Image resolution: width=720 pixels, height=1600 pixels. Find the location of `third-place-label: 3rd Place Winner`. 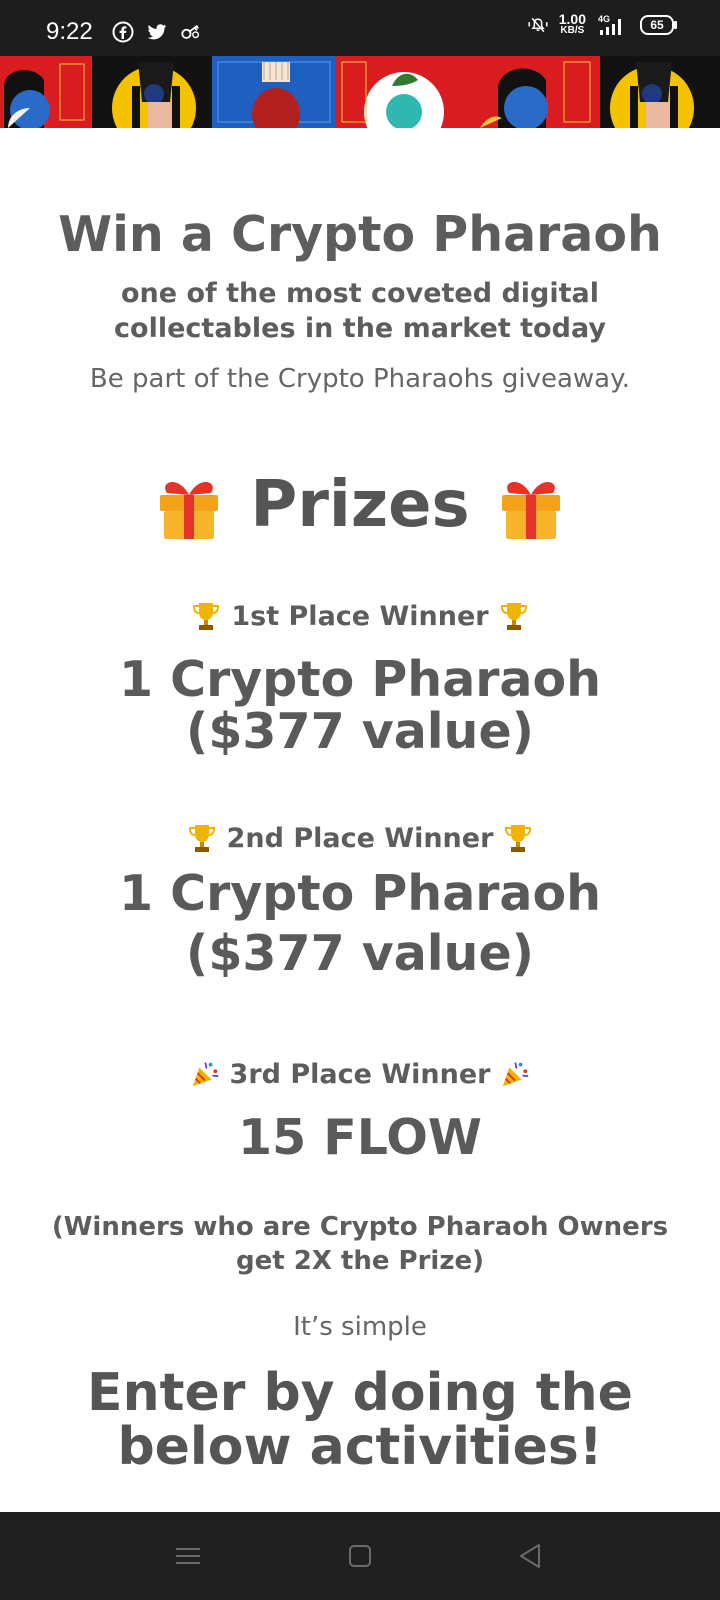

third-place-label: 3rd Place Winner is located at coordinates (360, 1074).